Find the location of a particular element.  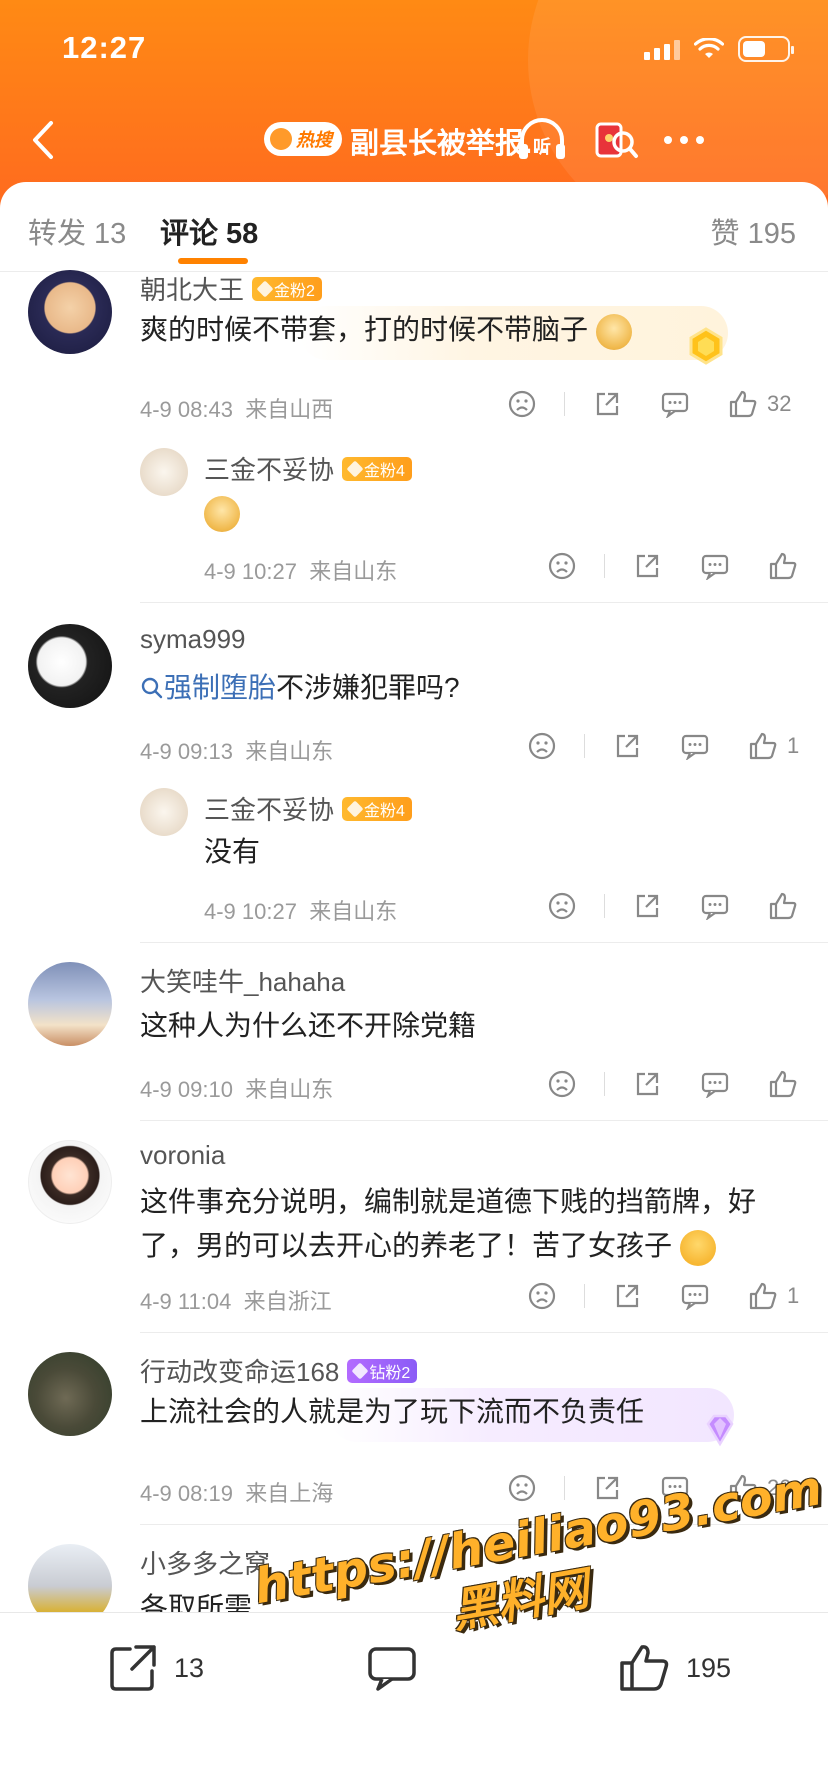

comment-actions: 1 is located at coordinates (662, 1296).